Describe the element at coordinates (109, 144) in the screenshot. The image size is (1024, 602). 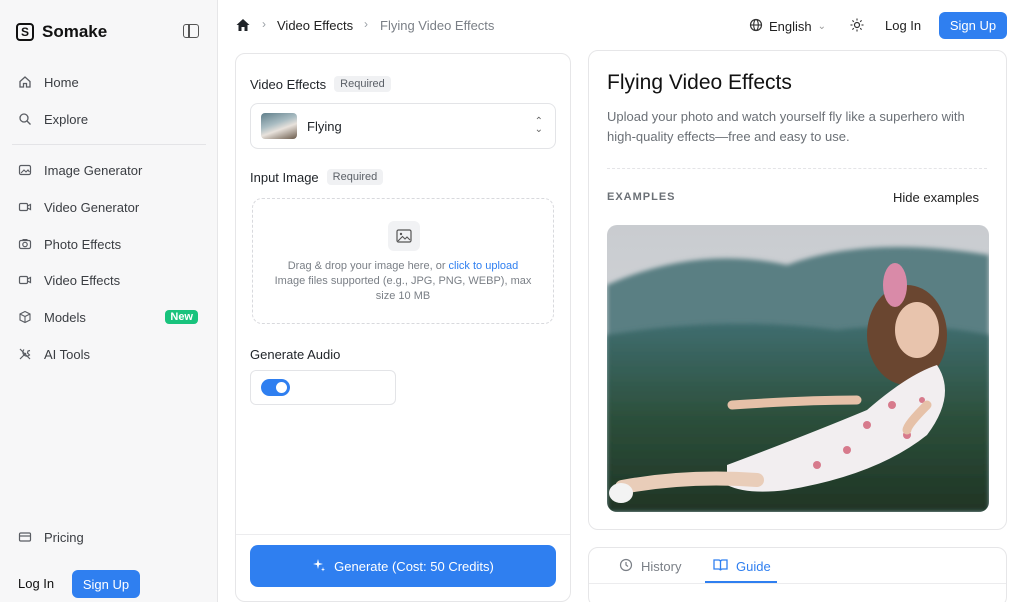
I see `sidebar-divider` at that location.